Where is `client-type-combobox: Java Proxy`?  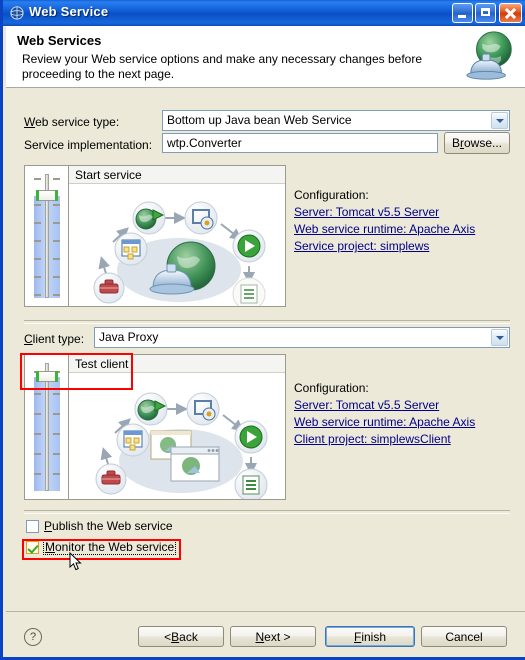 client-type-combobox: Java Proxy is located at coordinates (302, 337).